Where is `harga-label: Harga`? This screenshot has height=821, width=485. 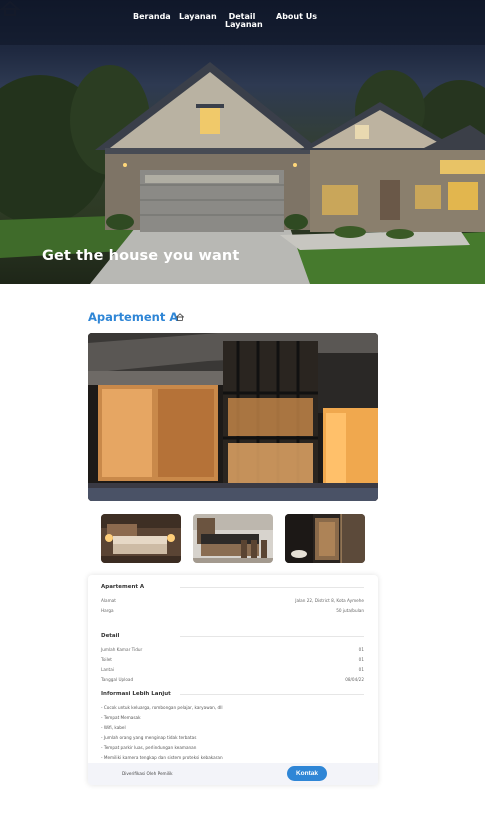
harga-label: Harga is located at coordinates (107, 610).